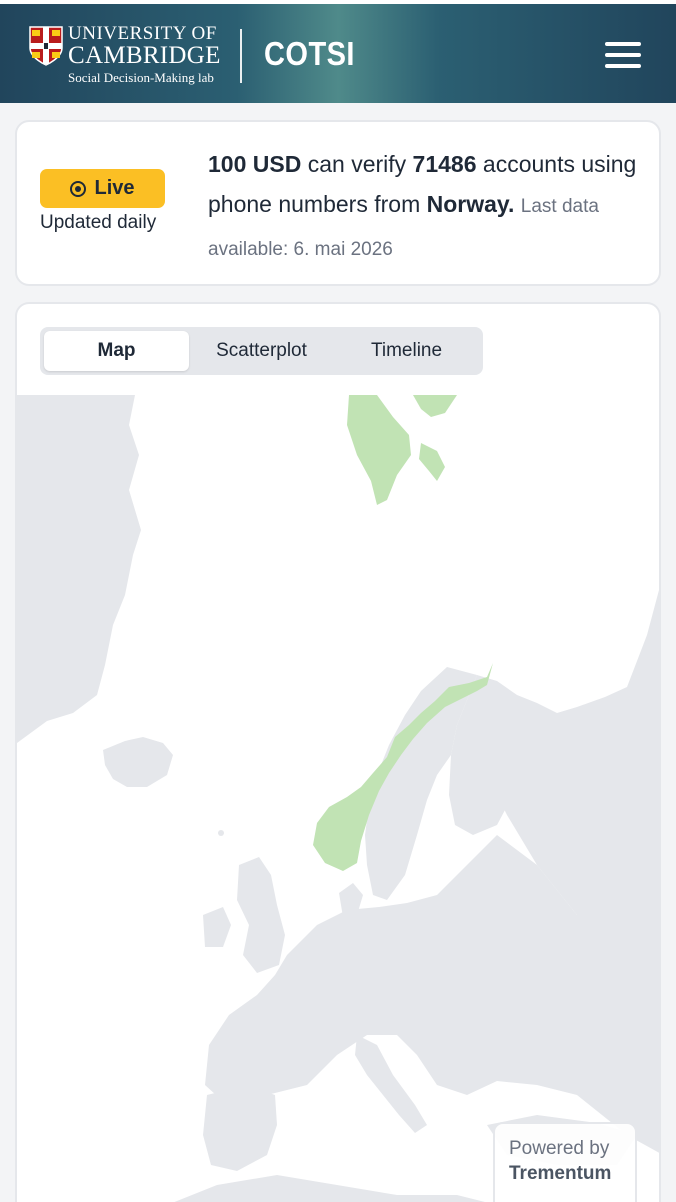 The width and height of the screenshot is (676, 1202). What do you see at coordinates (255, 164) in the screenshot?
I see `amount: 100 USD` at bounding box center [255, 164].